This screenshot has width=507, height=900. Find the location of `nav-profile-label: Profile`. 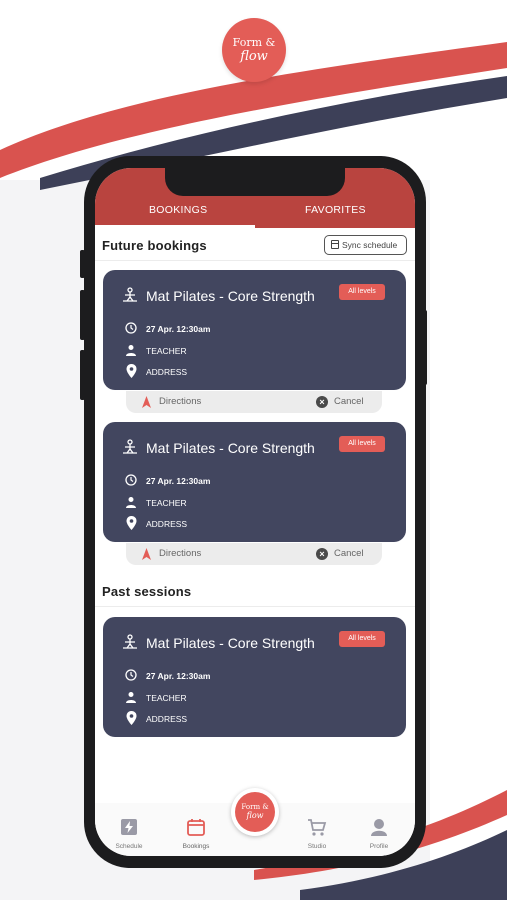

nav-profile-label: Profile is located at coordinates (379, 846).